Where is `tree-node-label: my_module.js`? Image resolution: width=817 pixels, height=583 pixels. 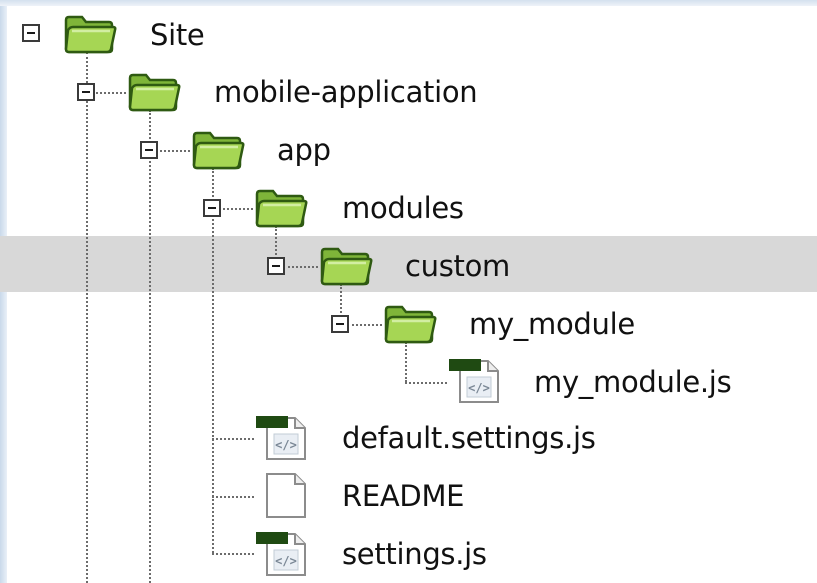
tree-node-label: my_module.js is located at coordinates (633, 382).